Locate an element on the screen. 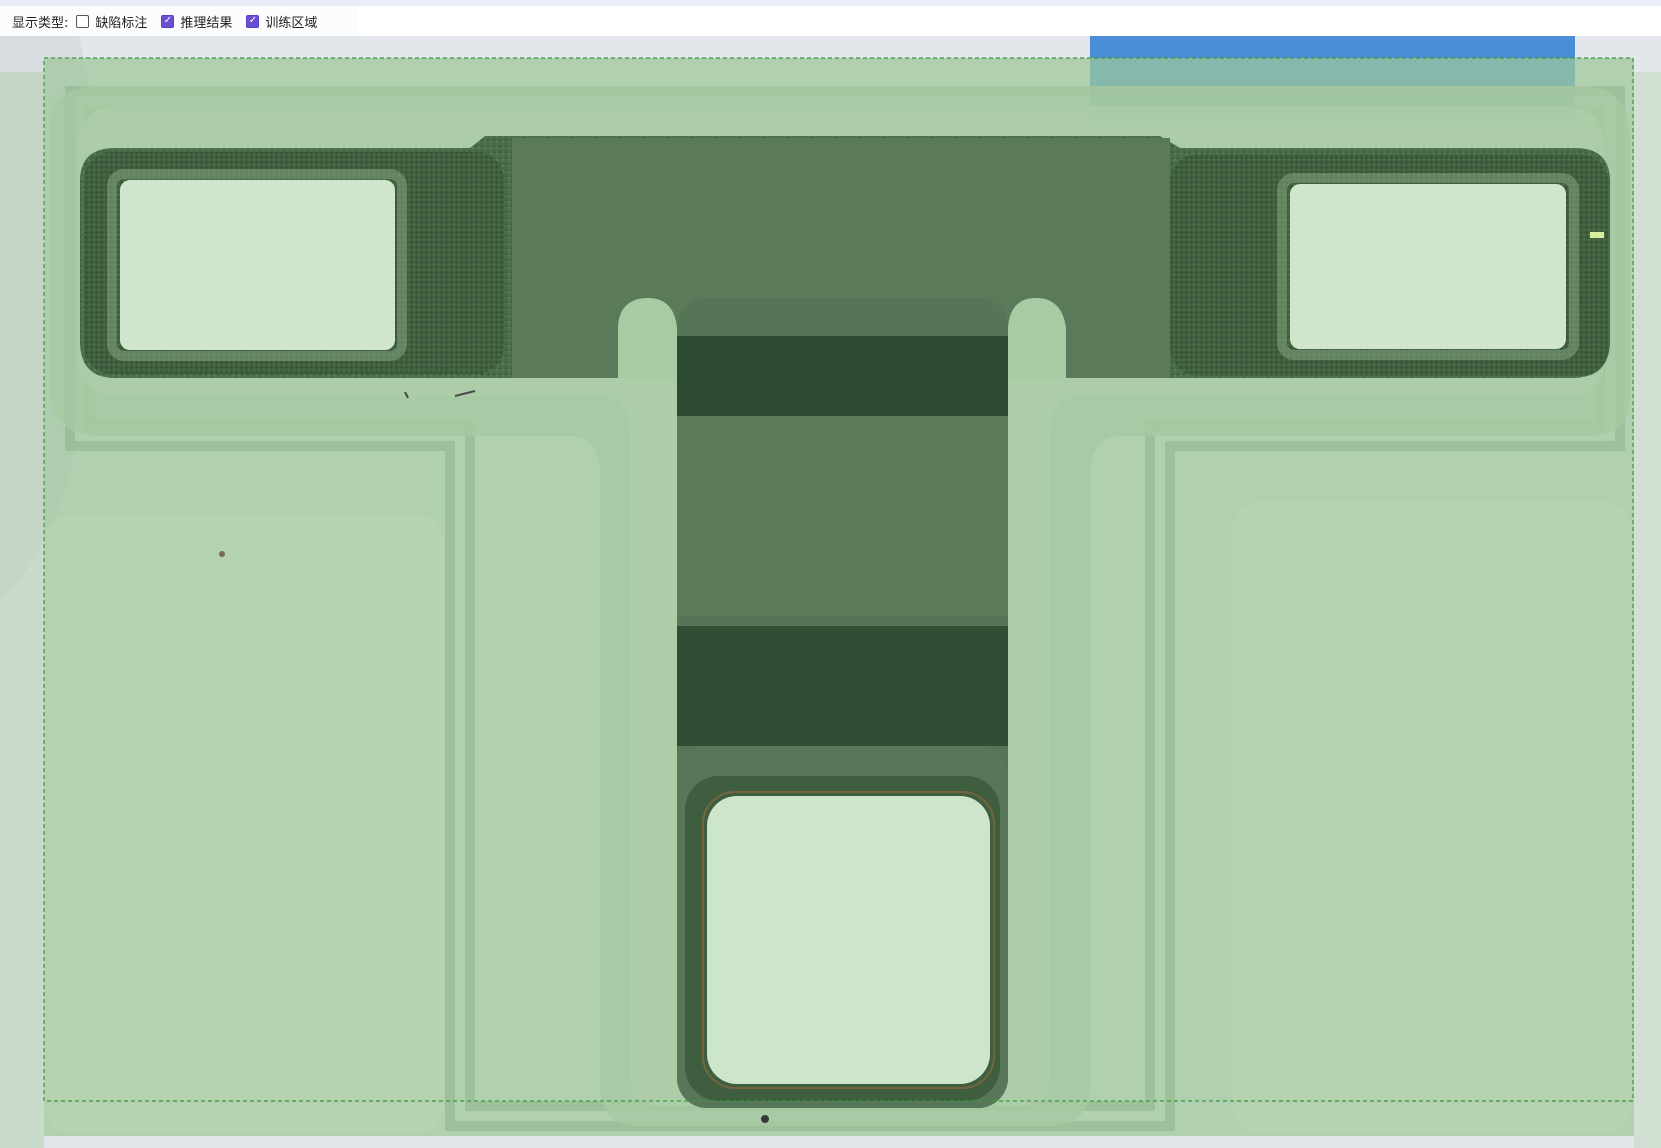 The height and width of the screenshot is (1148, 1661). option-training-region: ✓ 训练区域 is located at coordinates (281, 21).